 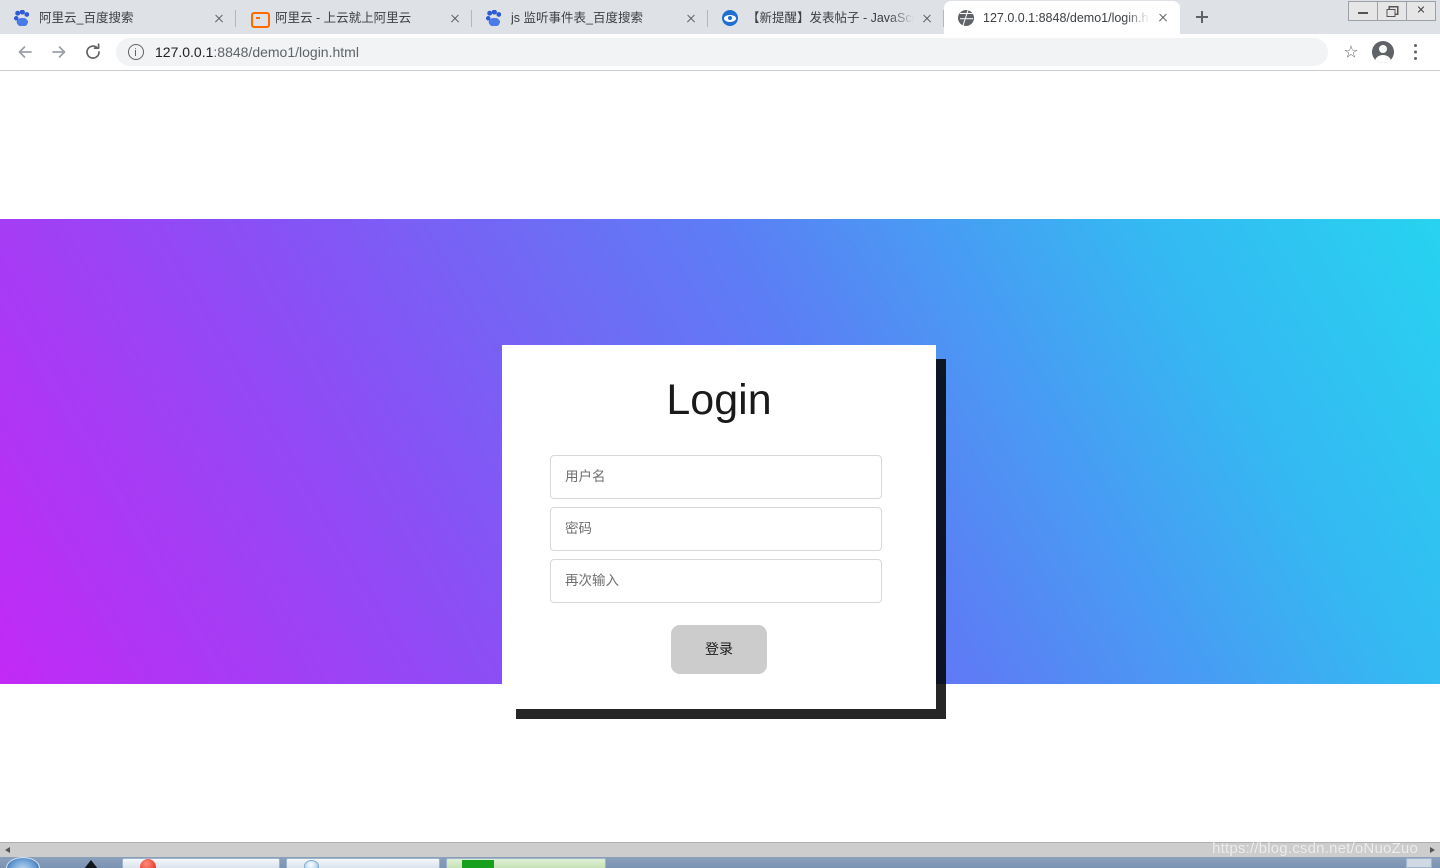 I want to click on scroll-left-icon, so click(x=7, y=850).